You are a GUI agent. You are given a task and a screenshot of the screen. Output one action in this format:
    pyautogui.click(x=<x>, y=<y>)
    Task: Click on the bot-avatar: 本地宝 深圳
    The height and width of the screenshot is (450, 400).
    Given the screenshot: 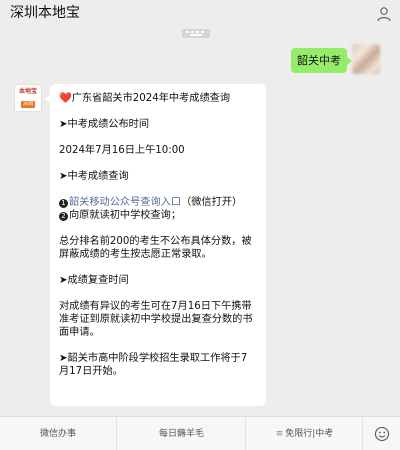 What is the action you would take?
    pyautogui.click(x=28, y=98)
    